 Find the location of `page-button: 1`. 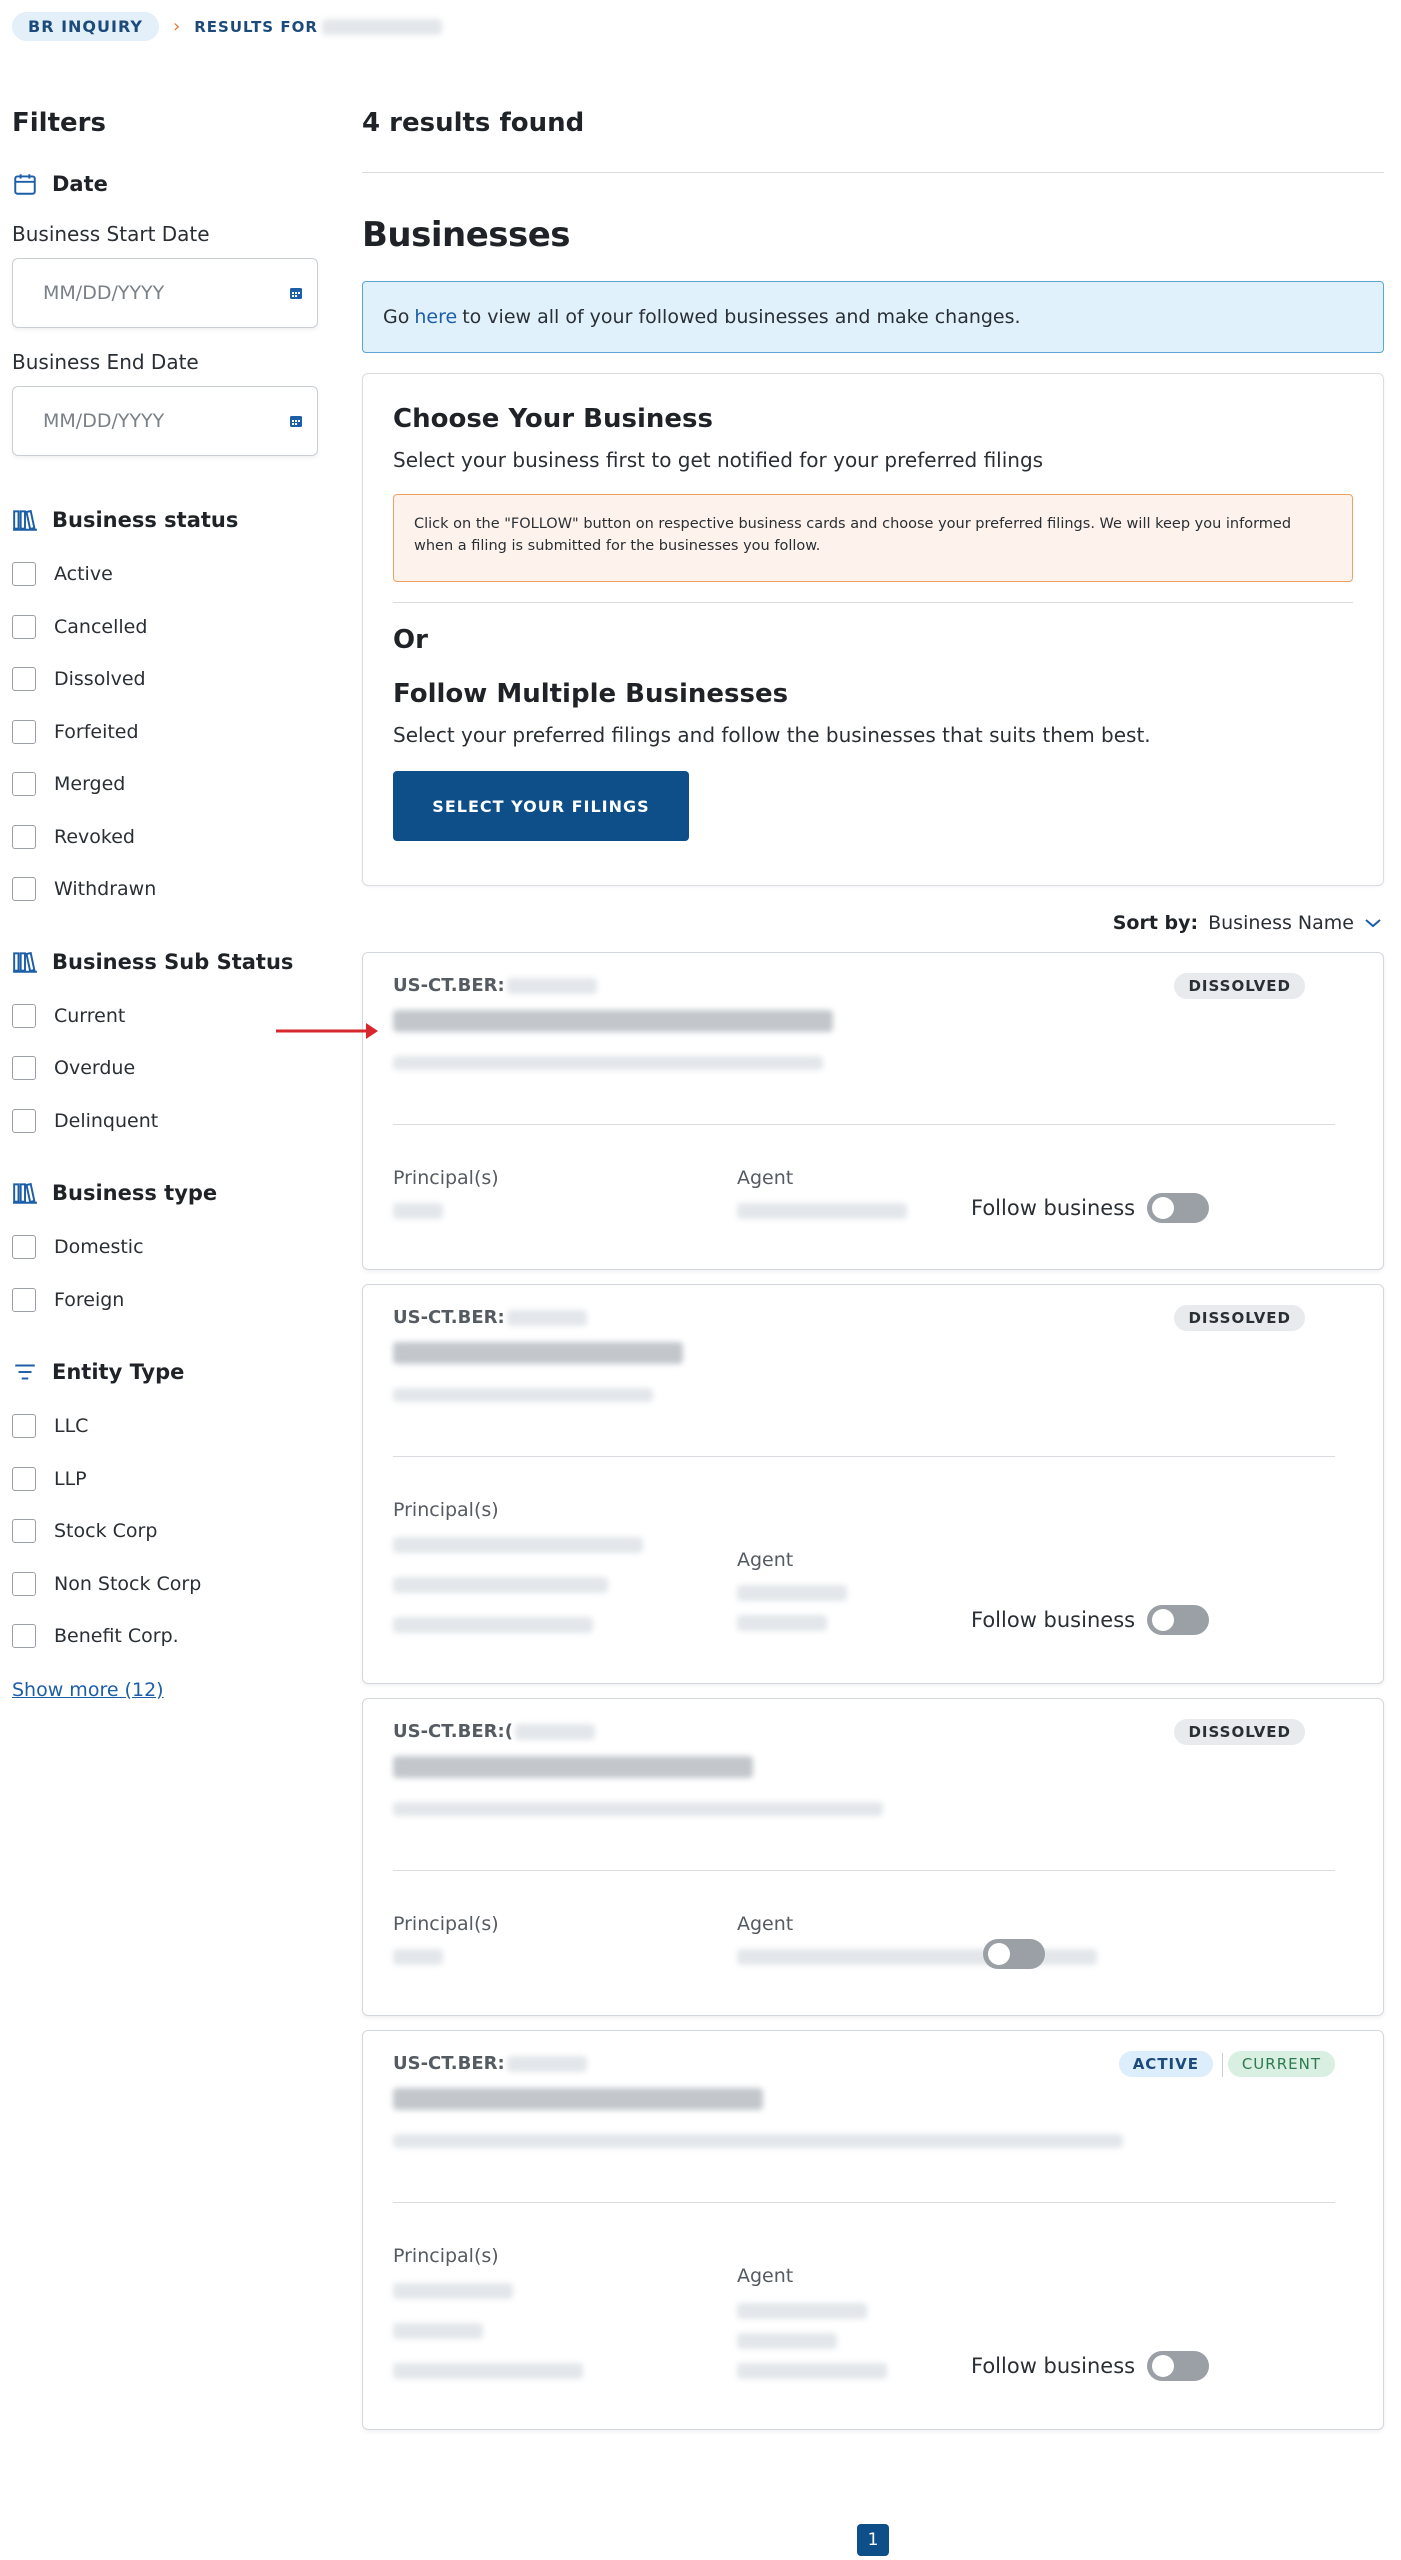

page-button: 1 is located at coordinates (873, 2540).